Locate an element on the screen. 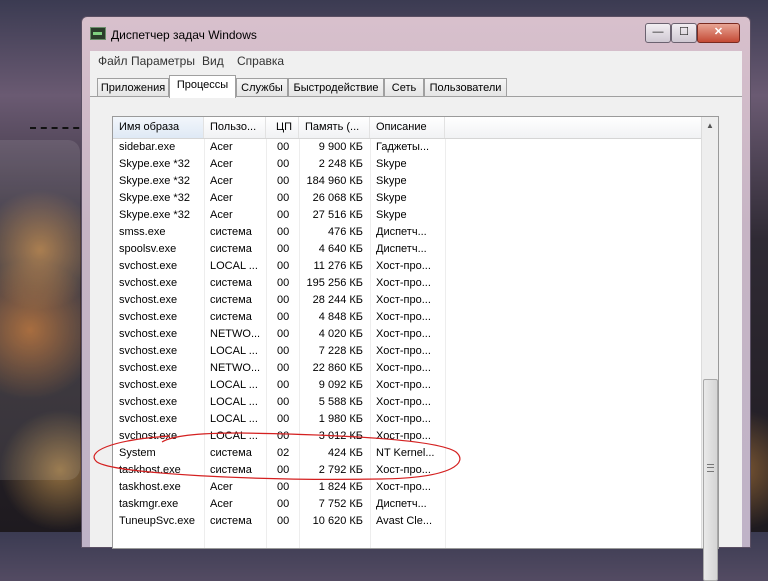  title-bar: Диспетчер задач Windows — ☐ ✕ is located at coordinates (416, 32).